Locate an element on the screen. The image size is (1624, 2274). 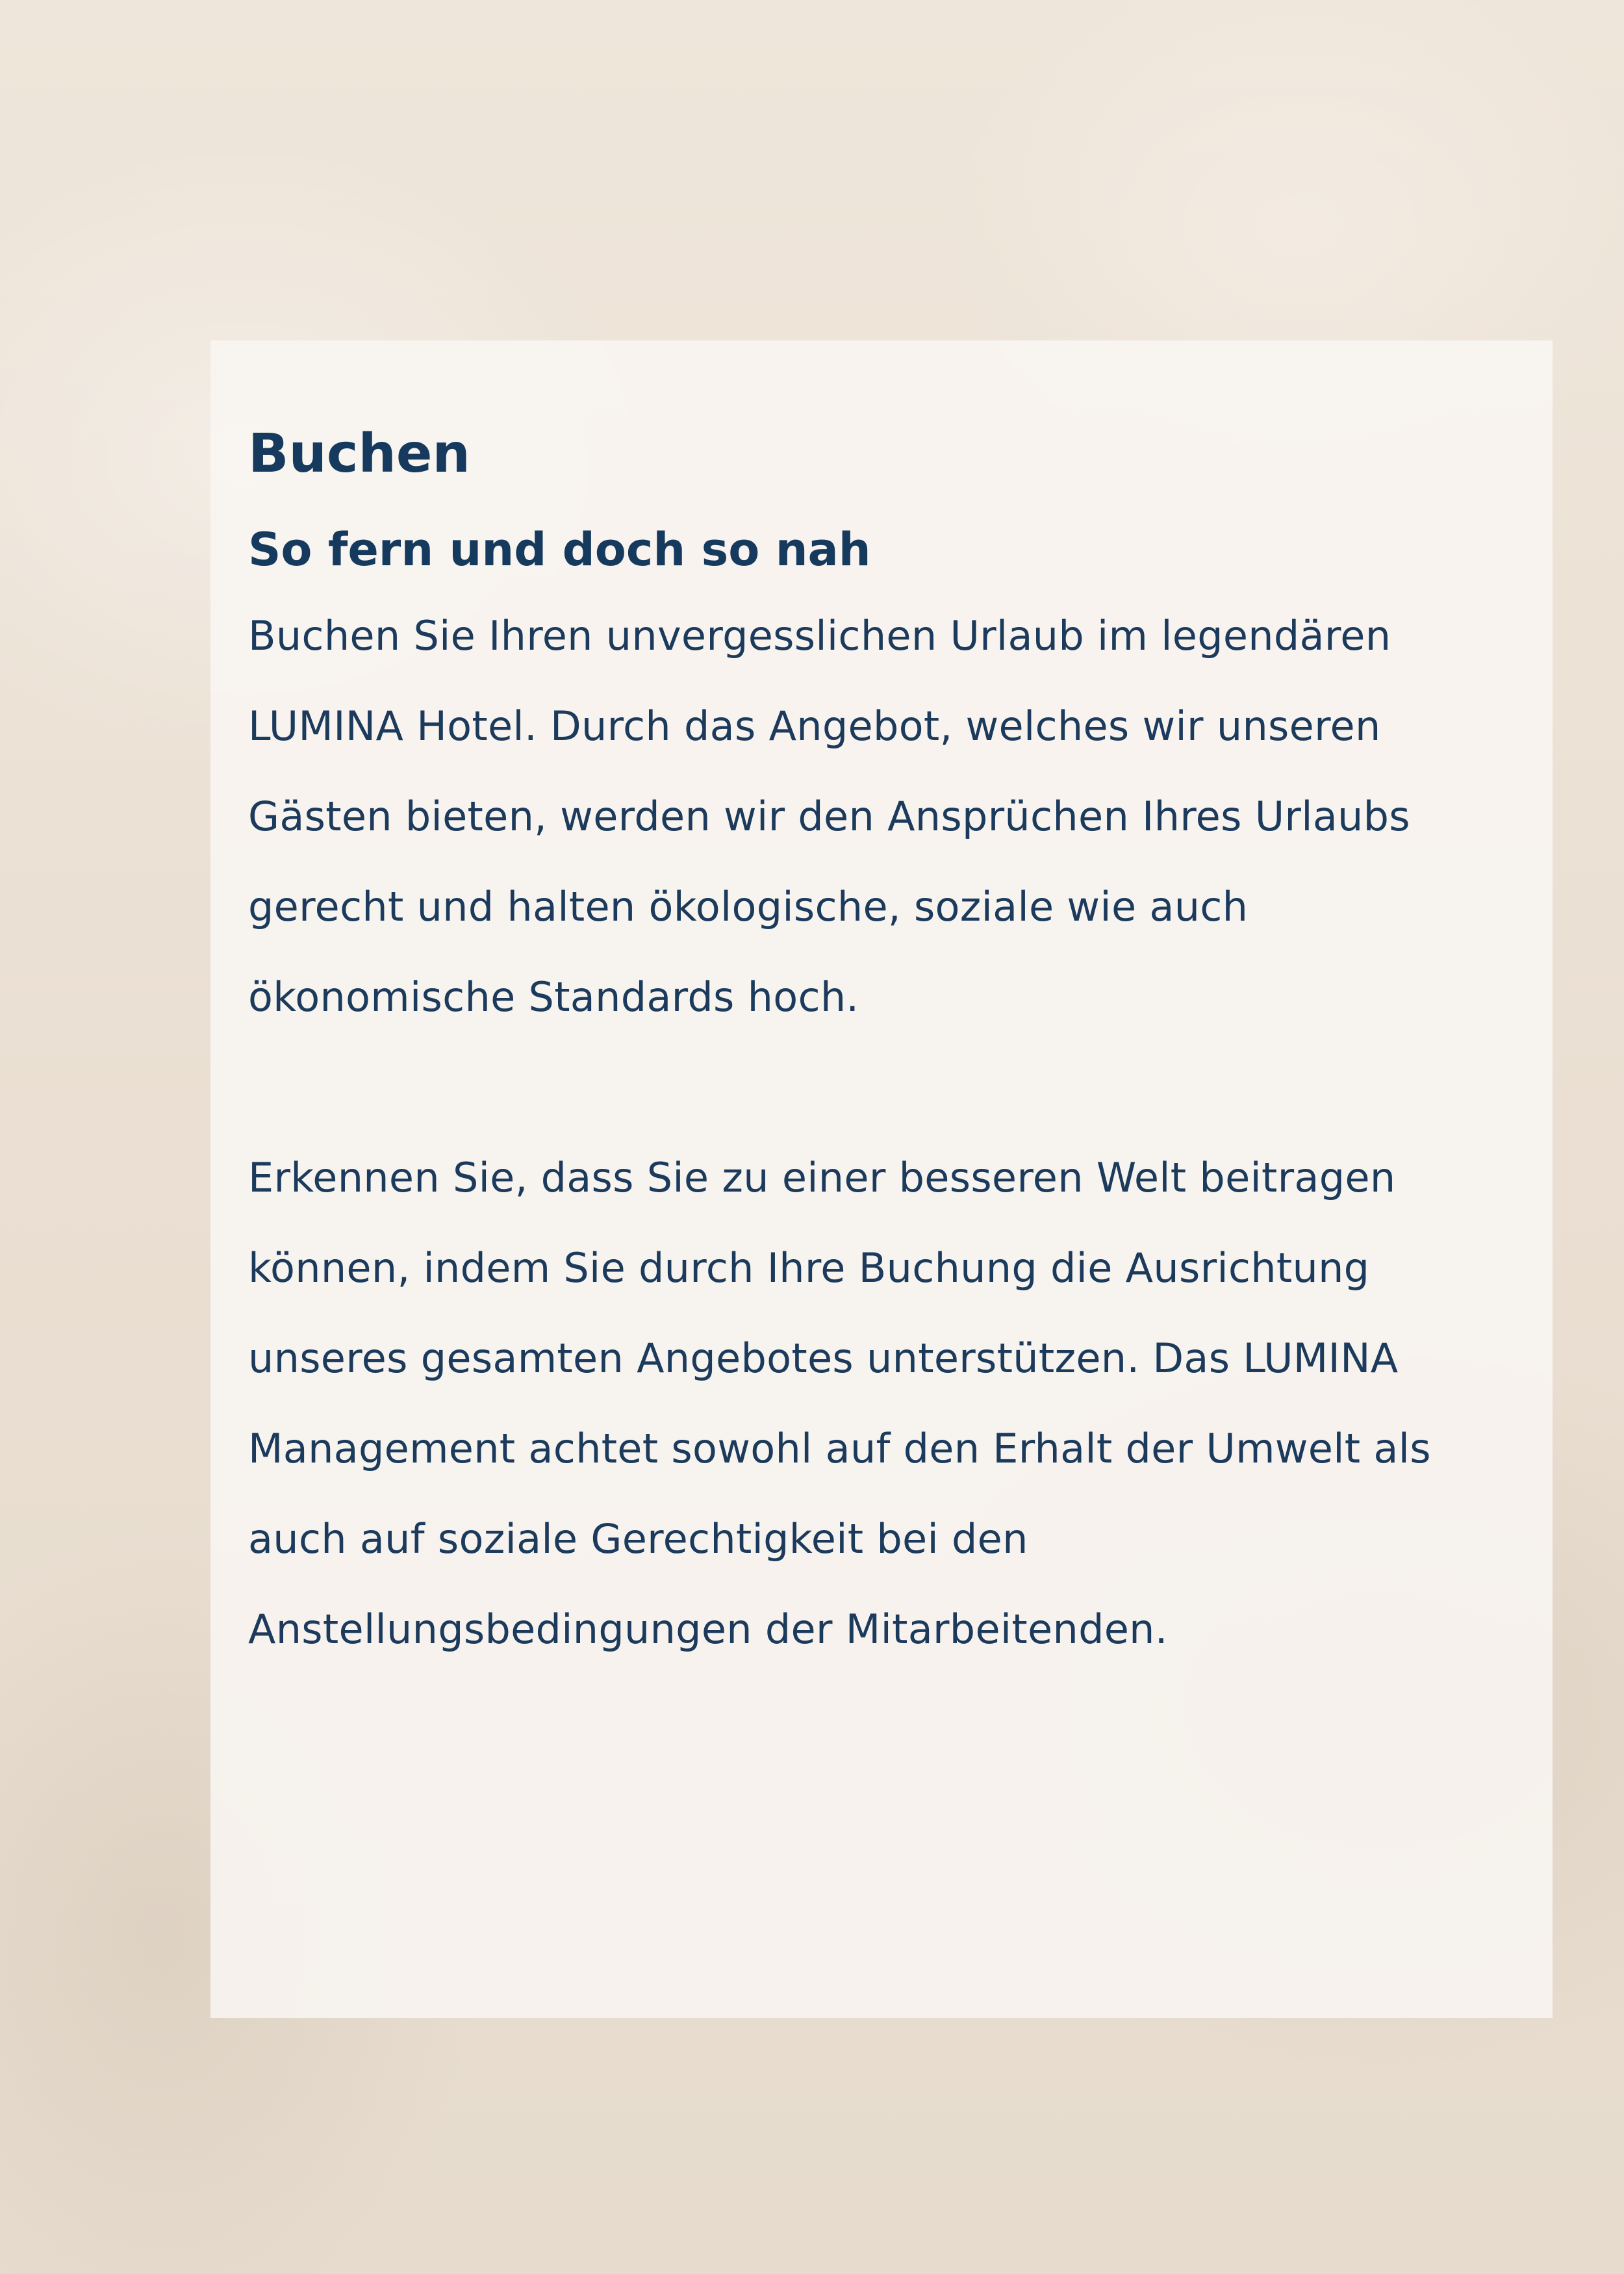
page-title: Buchen is located at coordinates (359, 454).